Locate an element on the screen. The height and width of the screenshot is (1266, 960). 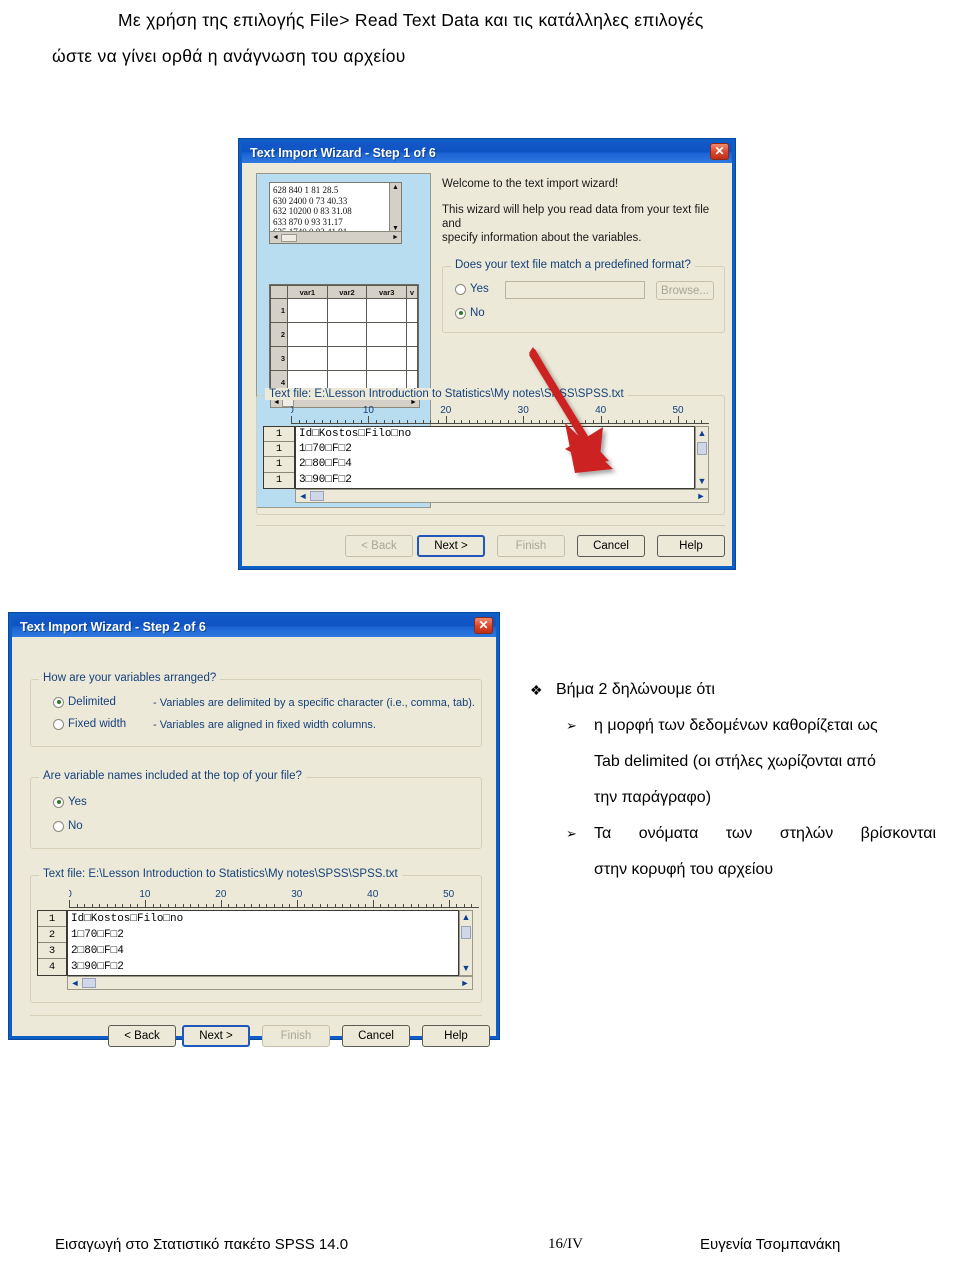
radio-names-no: No is located at coordinates (68, 826).